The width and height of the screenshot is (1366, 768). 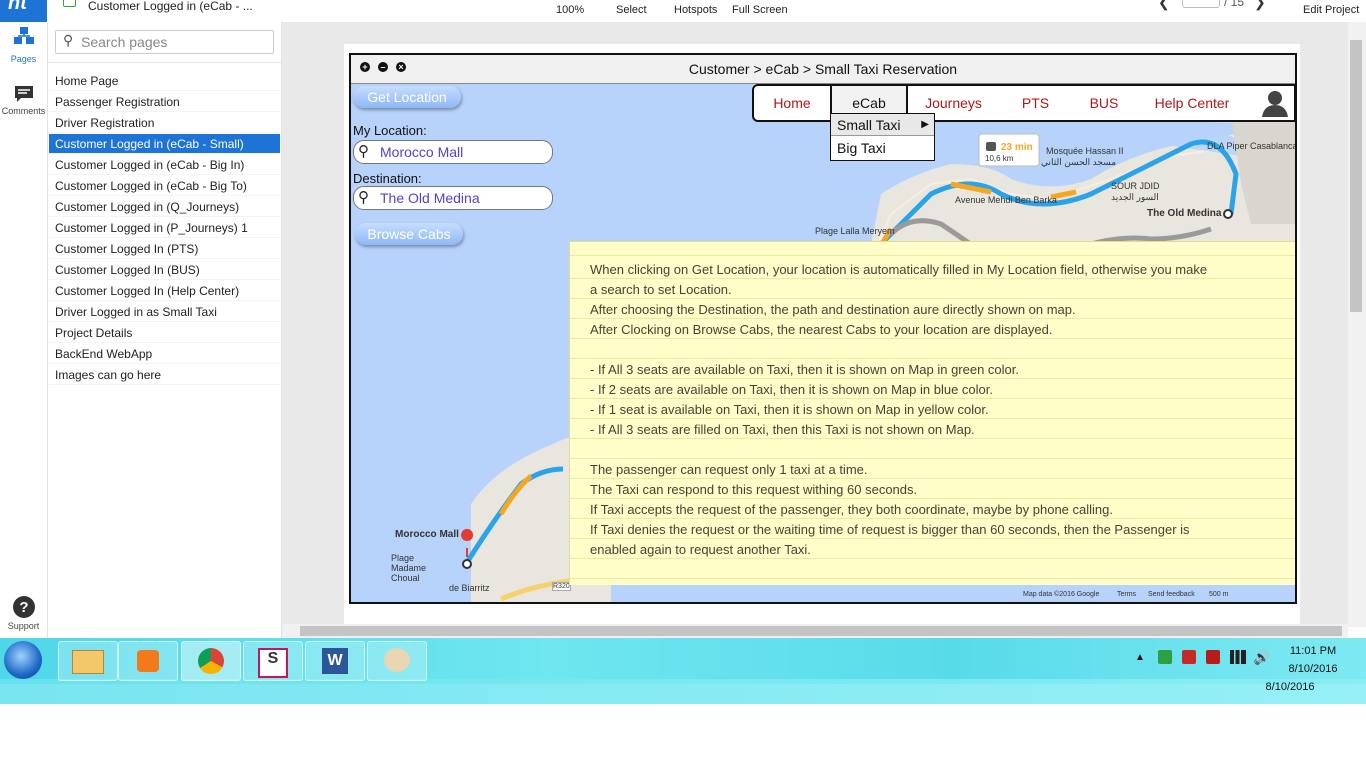 What do you see at coordinates (1238, 657) in the screenshot?
I see `tray-signal-icon` at bounding box center [1238, 657].